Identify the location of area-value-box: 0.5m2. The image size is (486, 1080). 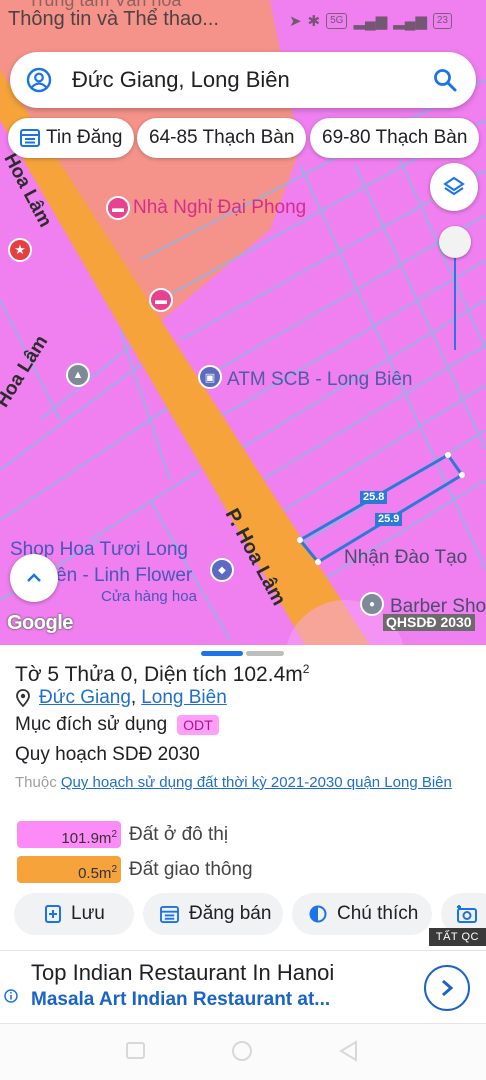
(69, 869).